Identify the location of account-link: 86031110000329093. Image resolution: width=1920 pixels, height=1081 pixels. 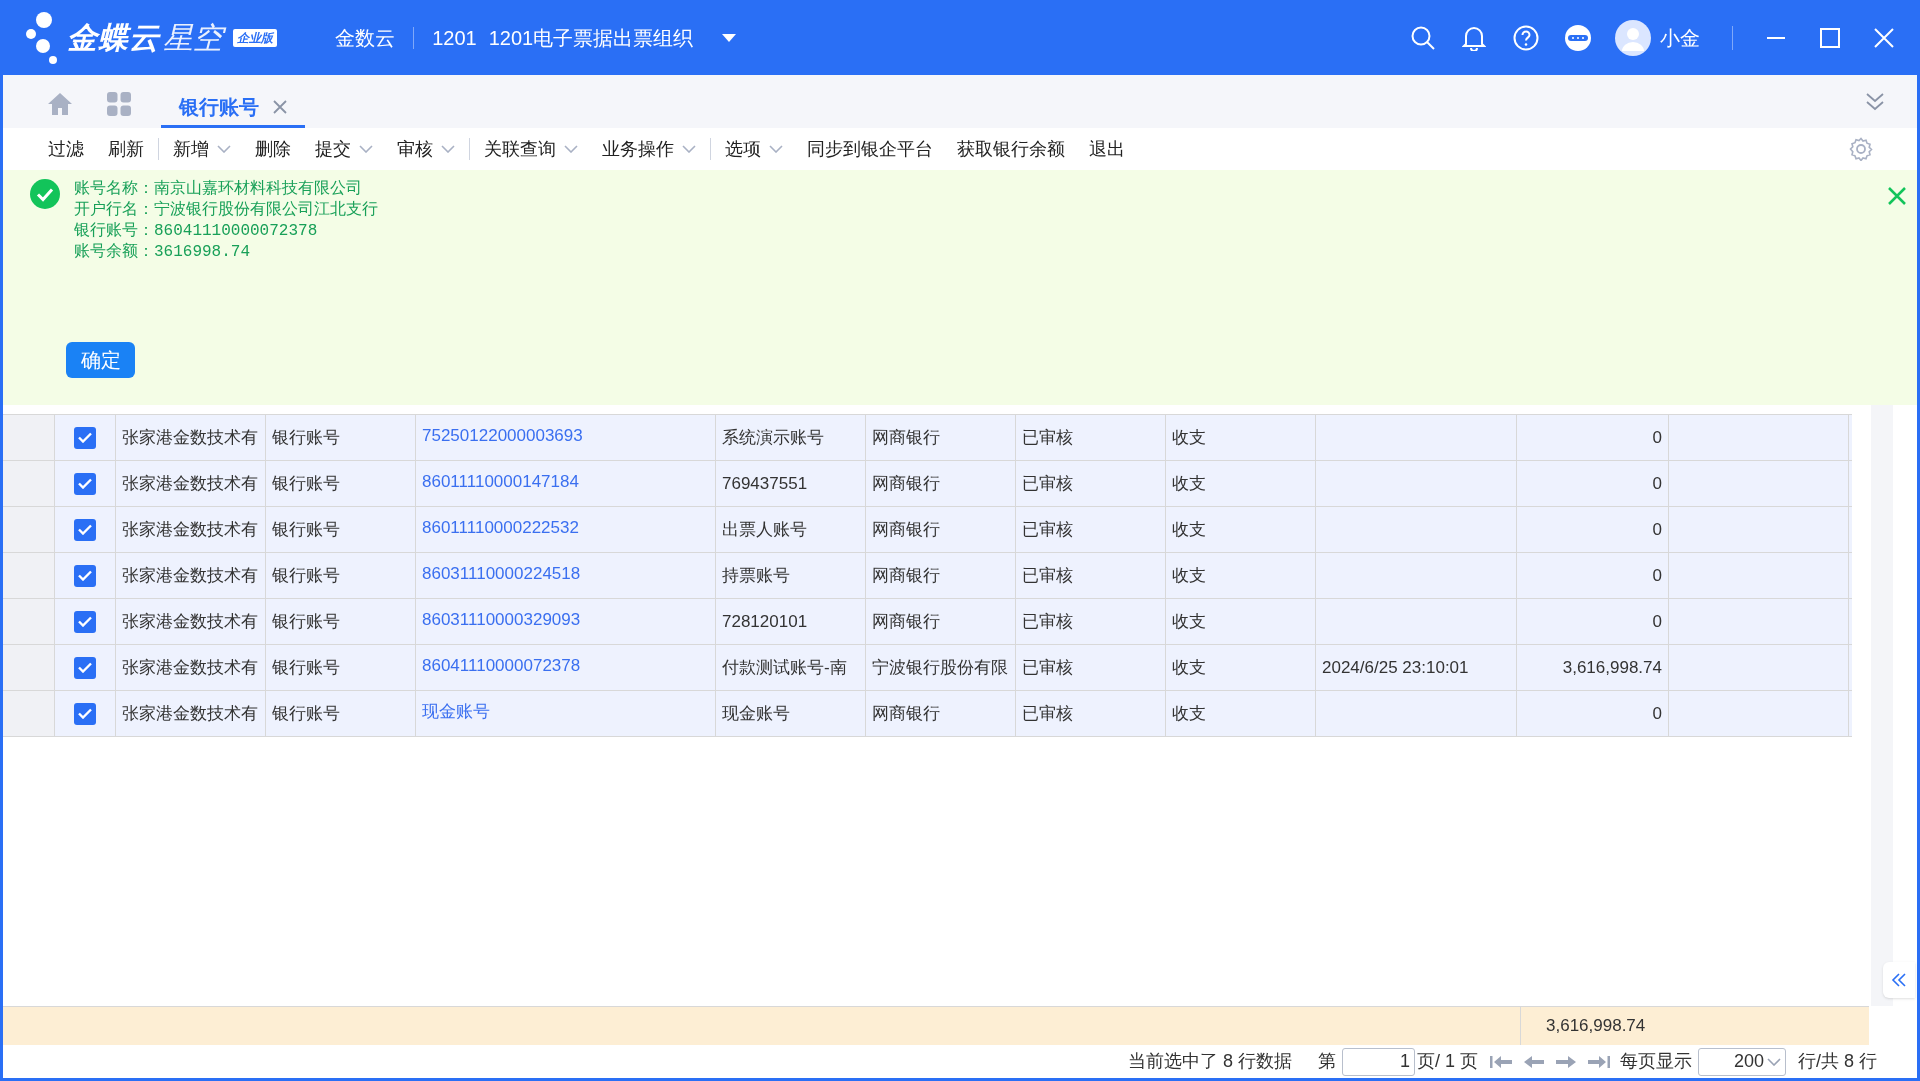
(501, 619).